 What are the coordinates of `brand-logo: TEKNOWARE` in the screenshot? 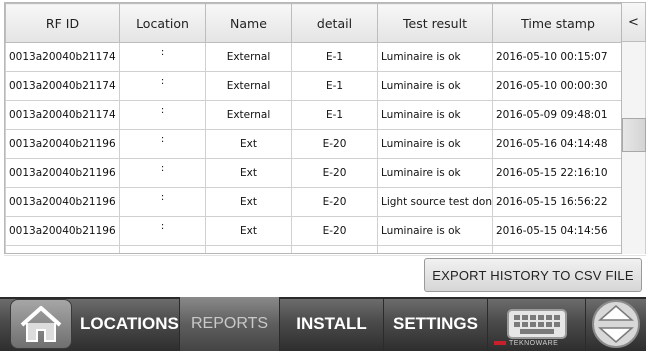 It's located at (526, 343).